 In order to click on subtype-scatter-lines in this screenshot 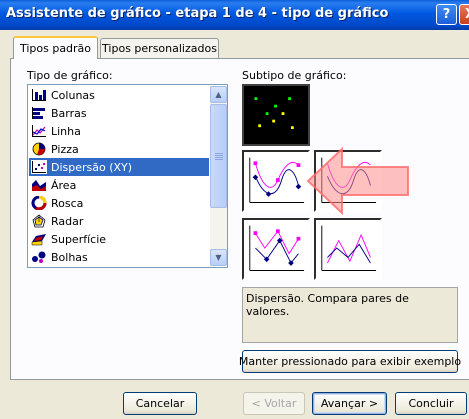, I will do `click(348, 249)`.